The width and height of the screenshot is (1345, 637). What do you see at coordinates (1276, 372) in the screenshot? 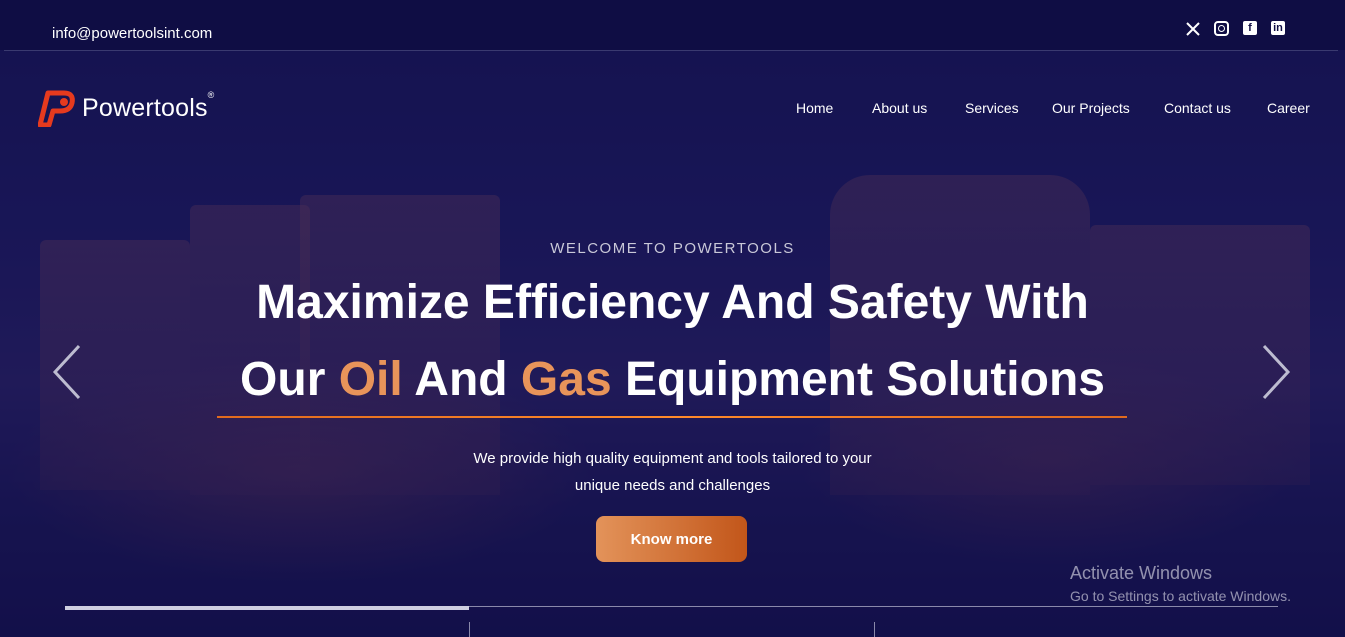
I see `chevron-right-icon` at bounding box center [1276, 372].